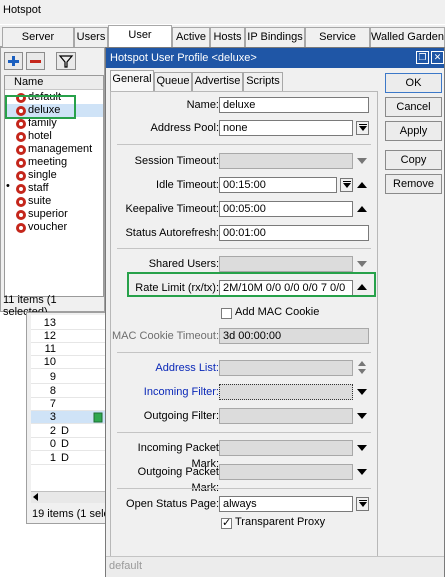 This screenshot has height=577, width=445. Describe the element at coordinates (54, 136) in the screenshot. I see `list-item: hotel` at that location.